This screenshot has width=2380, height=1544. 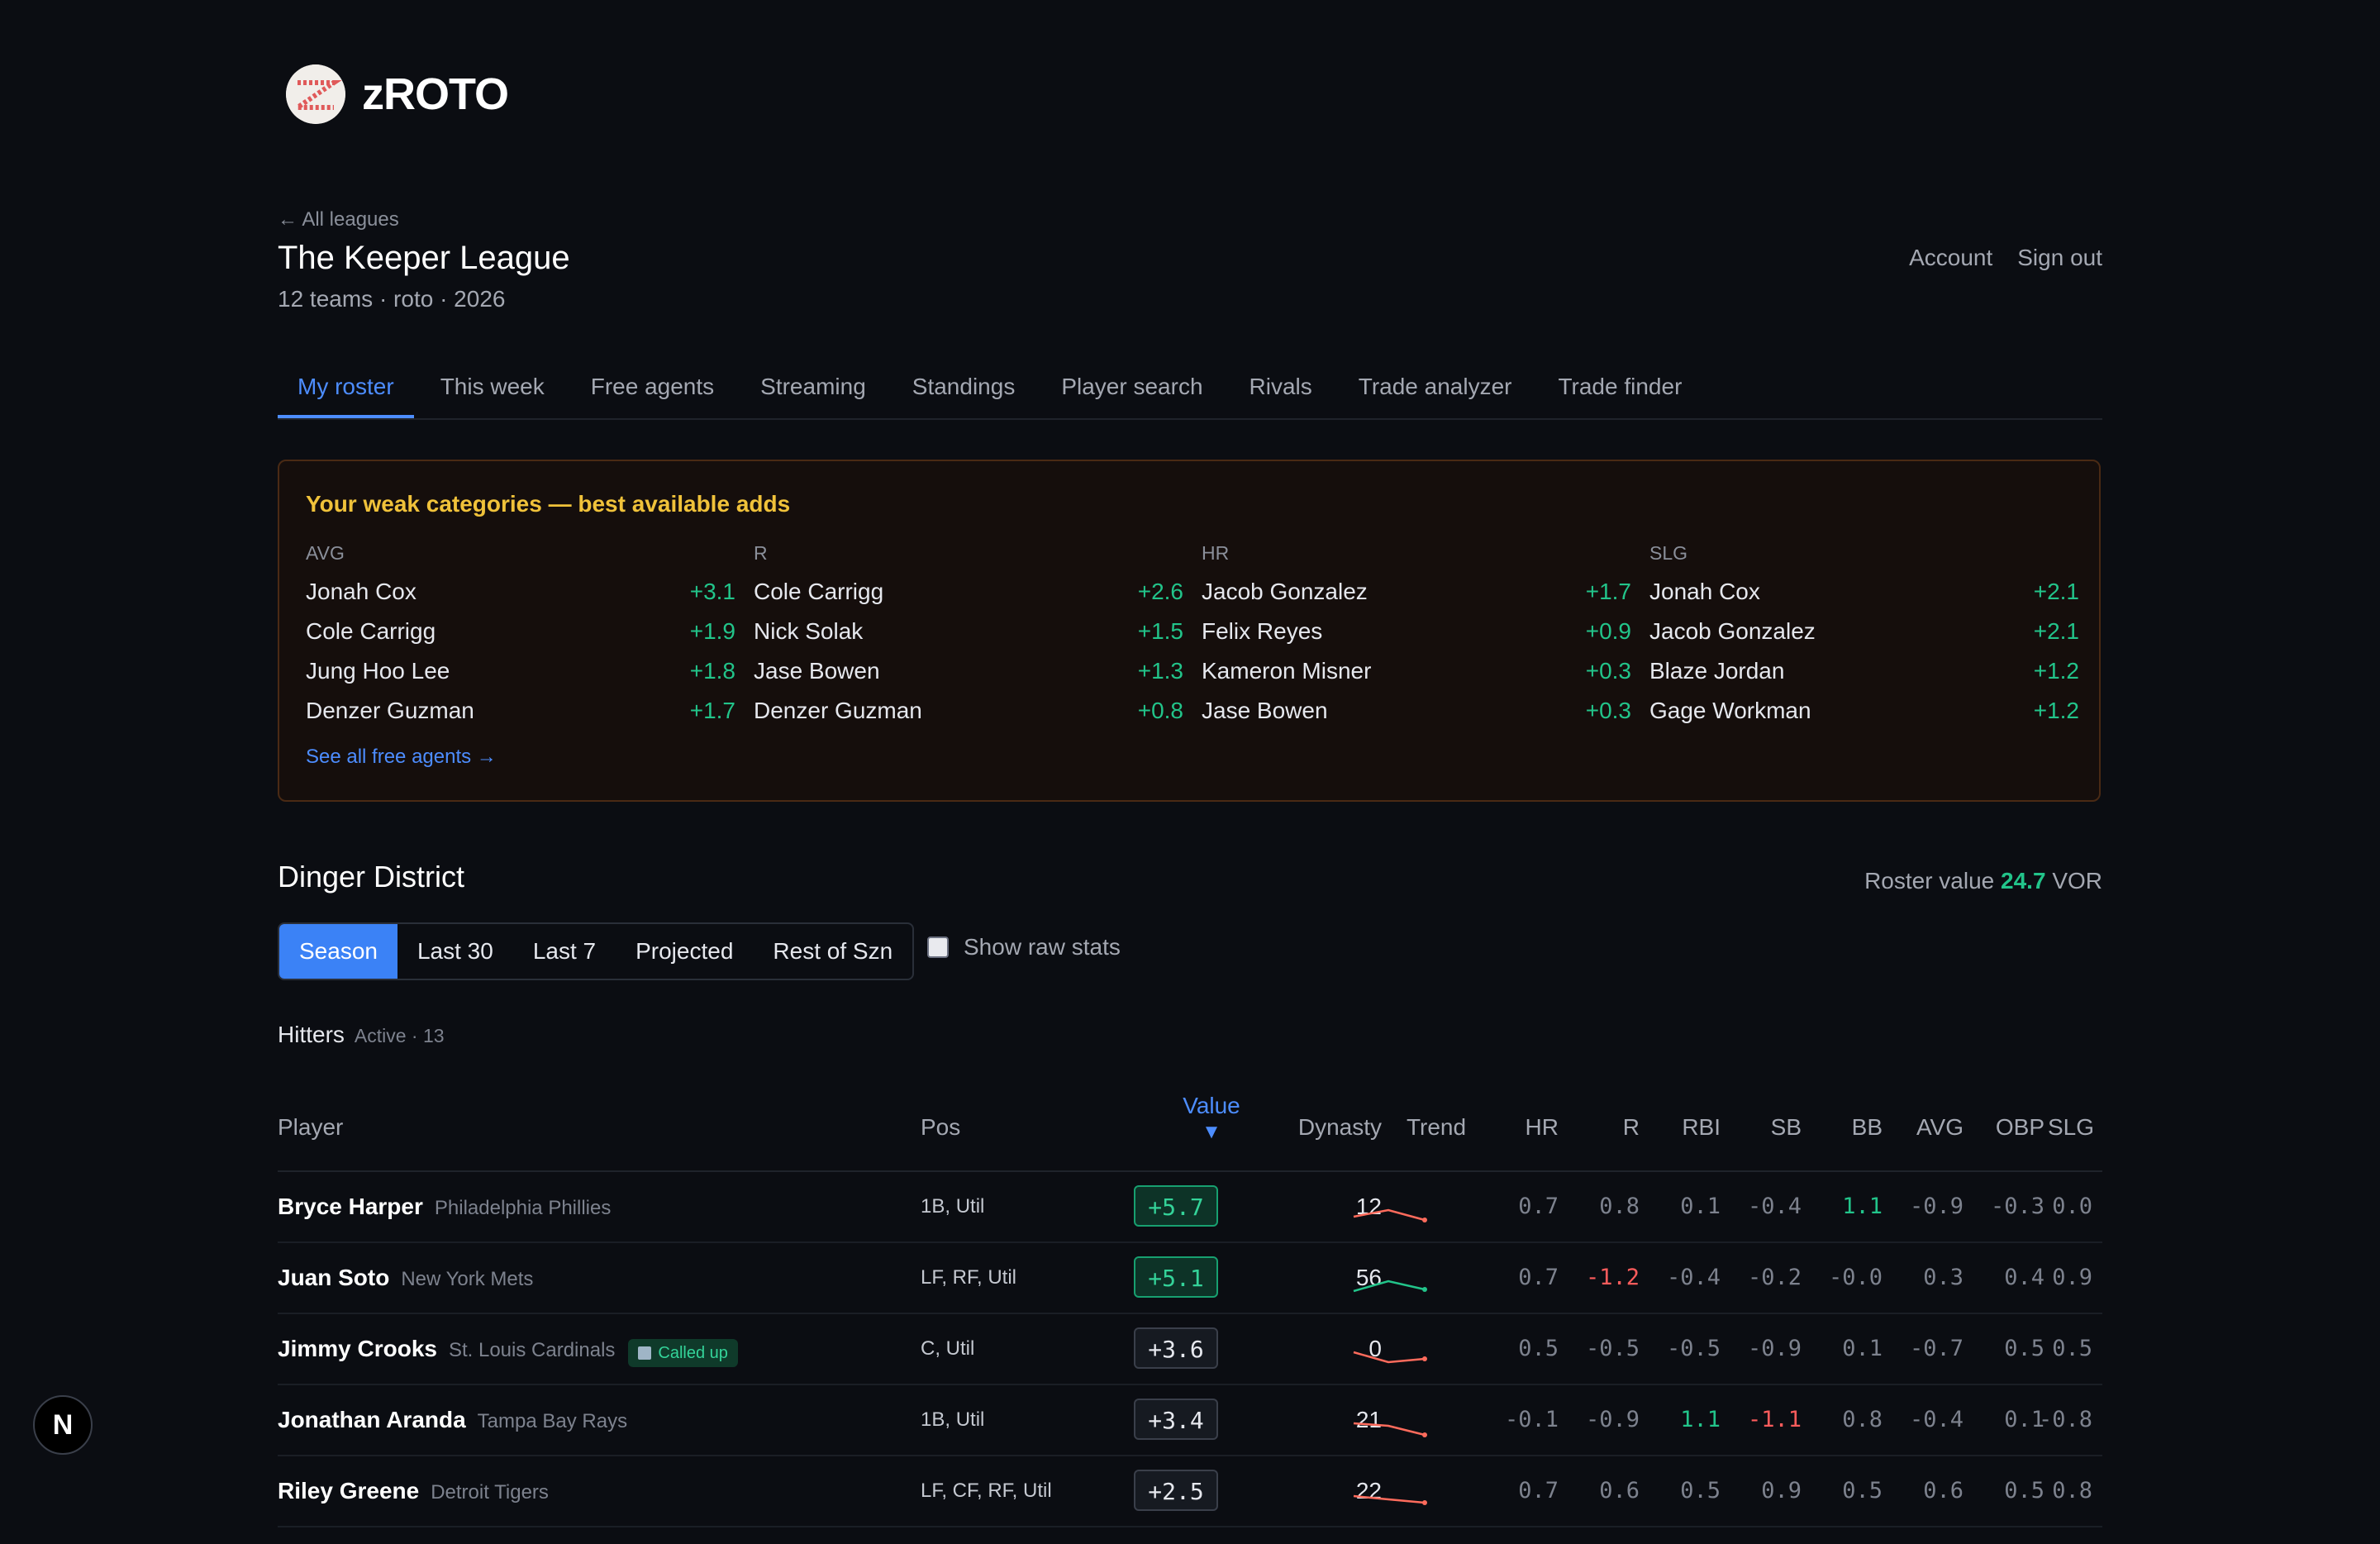 I want to click on brand-logo: zROTO, so click(x=397, y=94).